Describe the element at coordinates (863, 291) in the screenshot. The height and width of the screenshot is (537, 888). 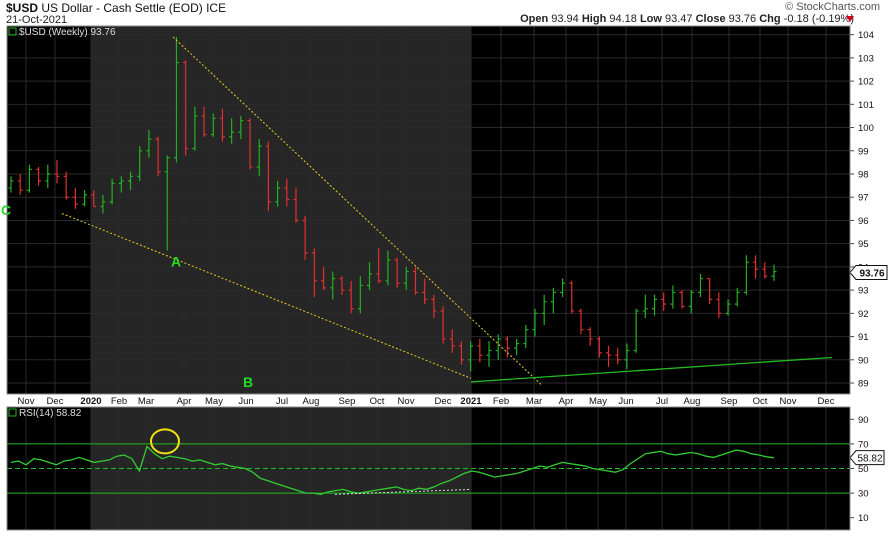
I see `price-tick-label: 93` at that location.